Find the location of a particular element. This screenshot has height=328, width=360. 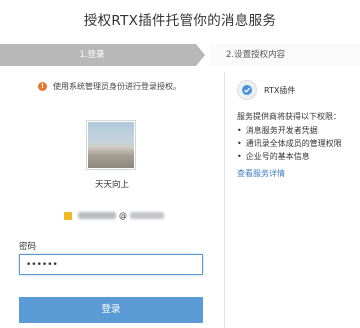

avatar is located at coordinates (111, 145).